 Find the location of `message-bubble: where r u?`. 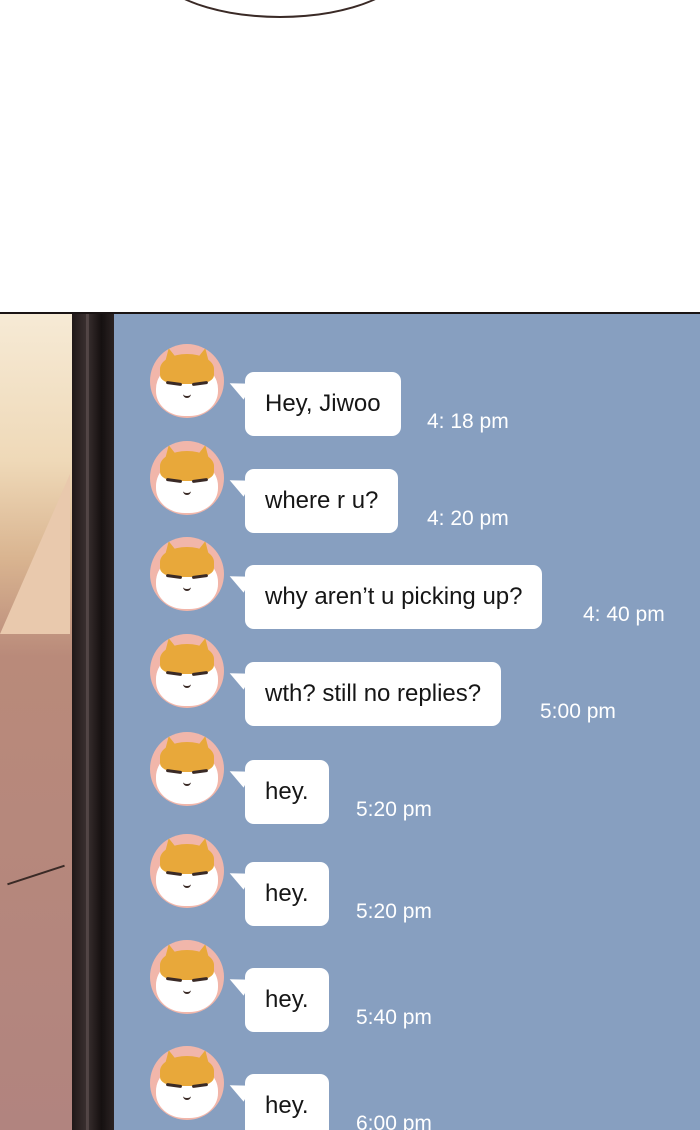

message-bubble: where r u? is located at coordinates (322, 501).